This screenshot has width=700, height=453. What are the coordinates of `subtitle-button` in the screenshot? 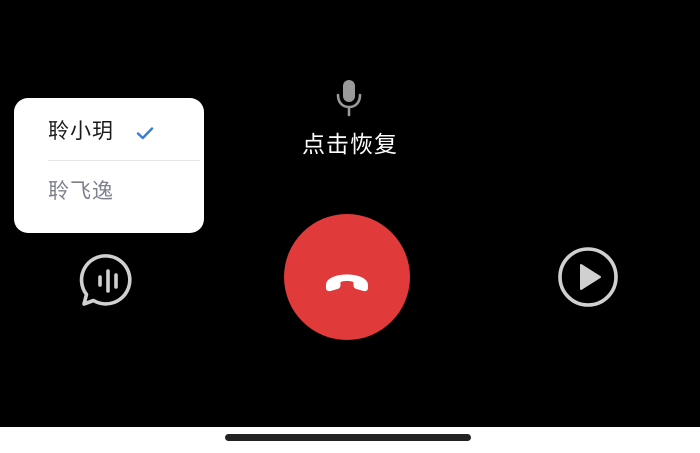 It's located at (108, 281).